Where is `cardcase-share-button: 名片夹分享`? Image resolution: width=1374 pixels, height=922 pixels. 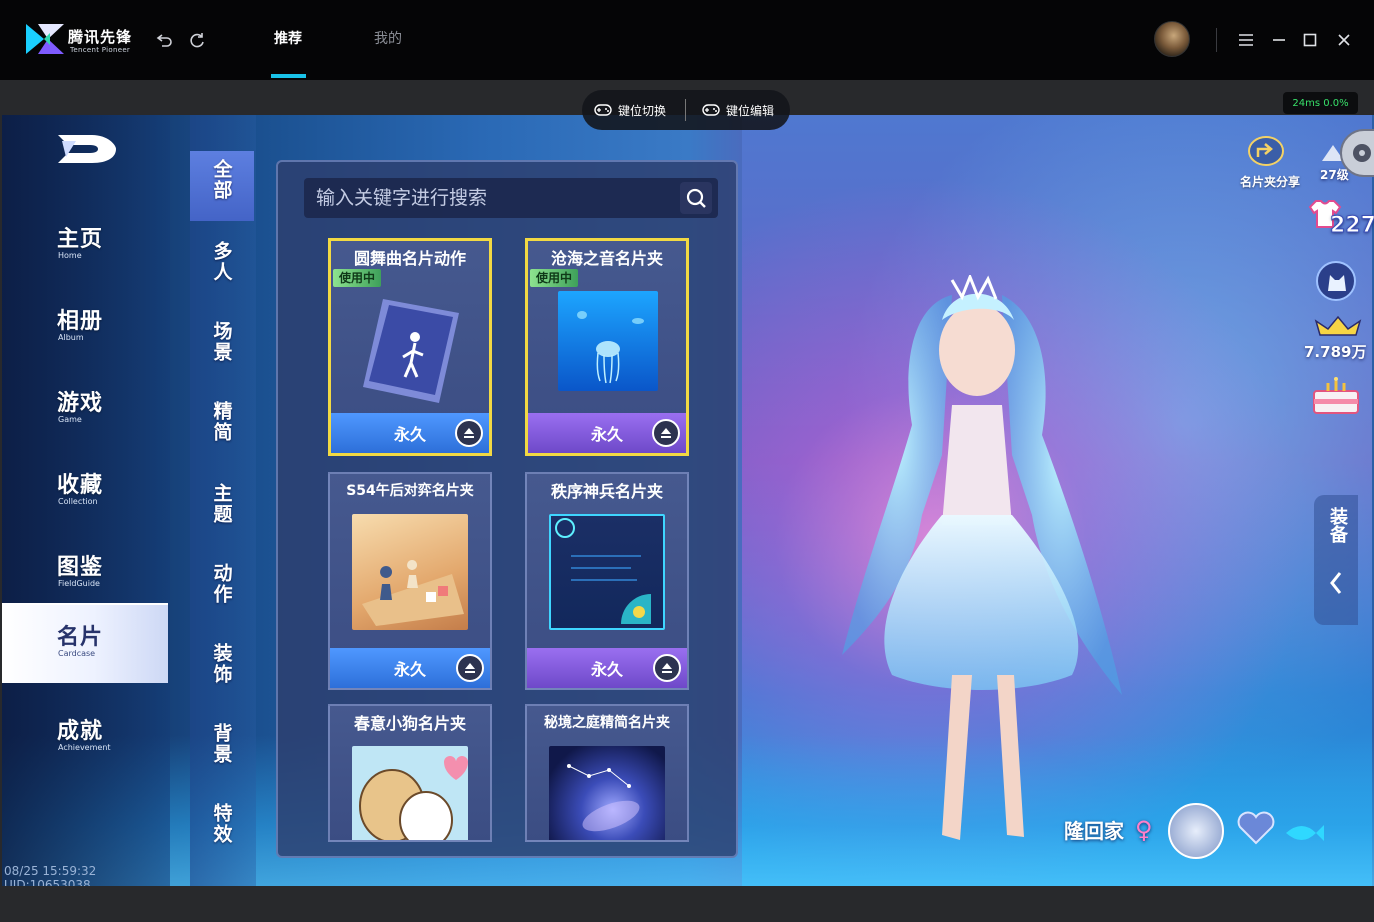 cardcase-share-button: 名片夹分享 is located at coordinates (1270, 165).